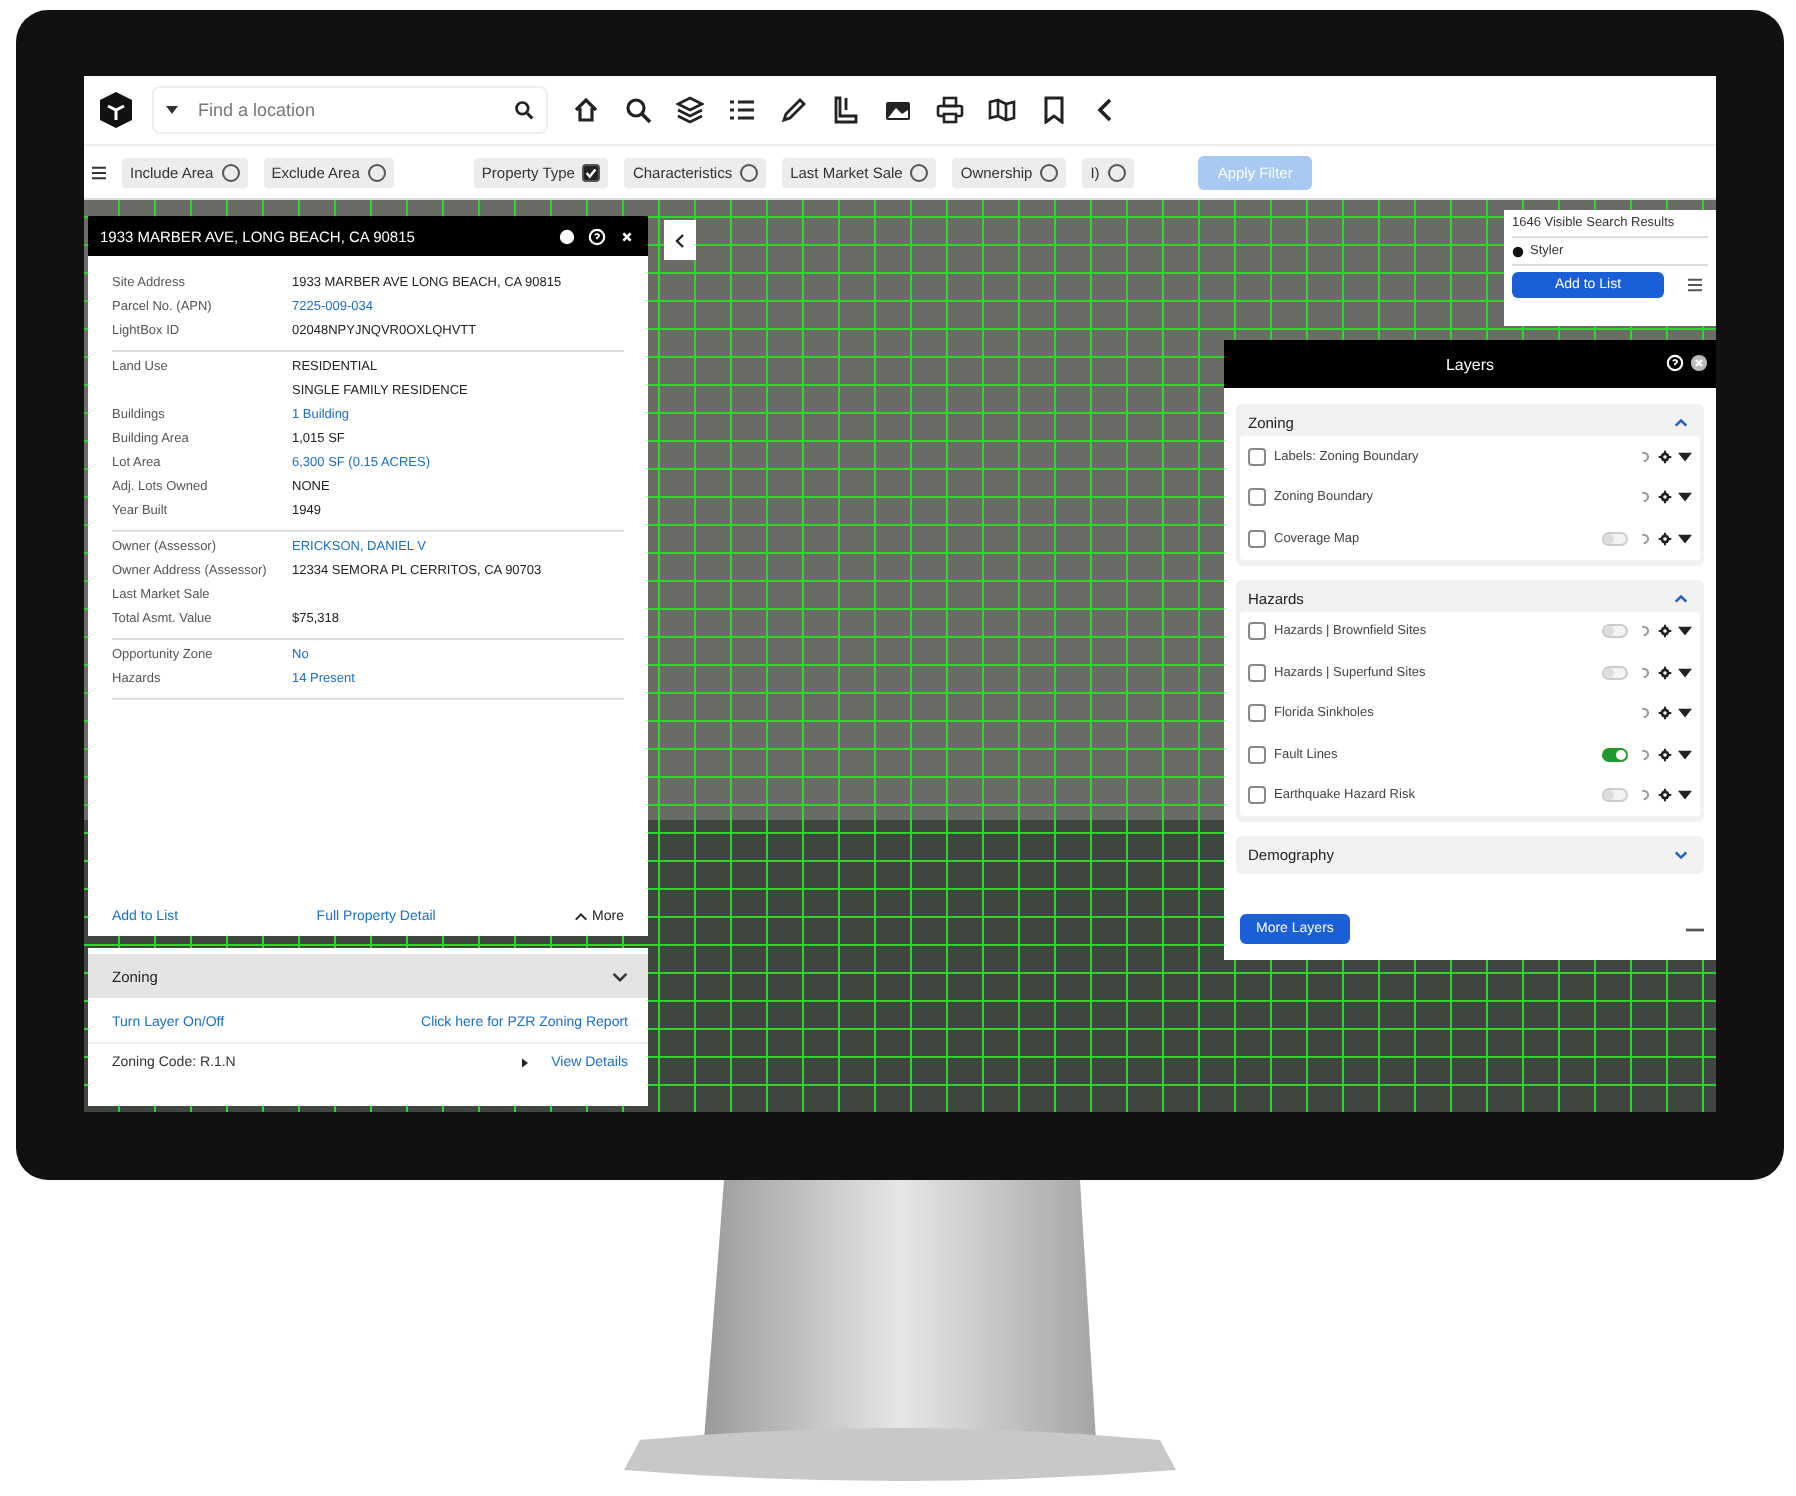 The width and height of the screenshot is (1796, 1496). What do you see at coordinates (898, 110) in the screenshot?
I see `image-icon` at bounding box center [898, 110].